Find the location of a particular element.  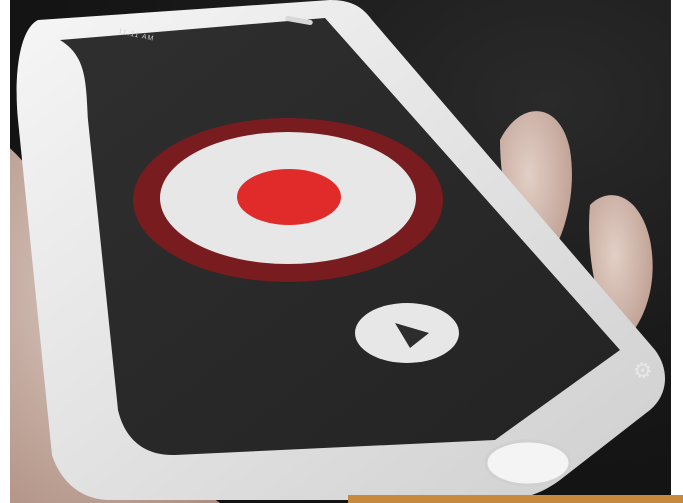

bottom-accent-strip is located at coordinates (515, 499).